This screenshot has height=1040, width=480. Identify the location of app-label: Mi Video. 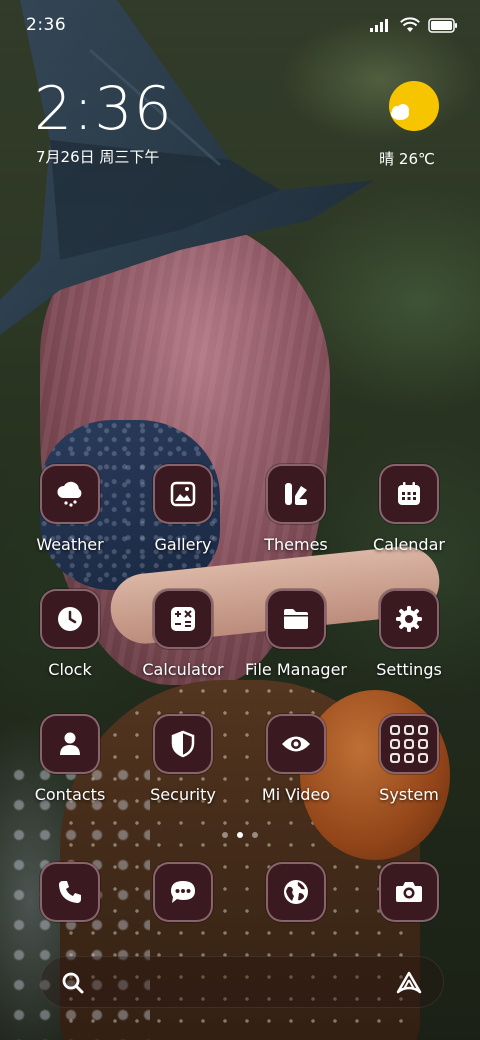
(296, 794).